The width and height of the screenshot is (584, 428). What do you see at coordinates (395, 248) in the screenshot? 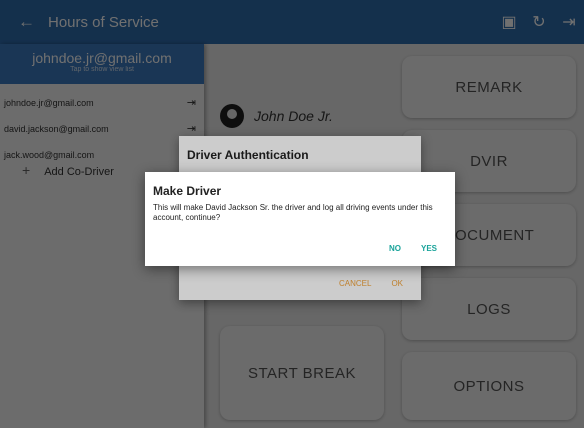
I see `no-button: NO` at bounding box center [395, 248].